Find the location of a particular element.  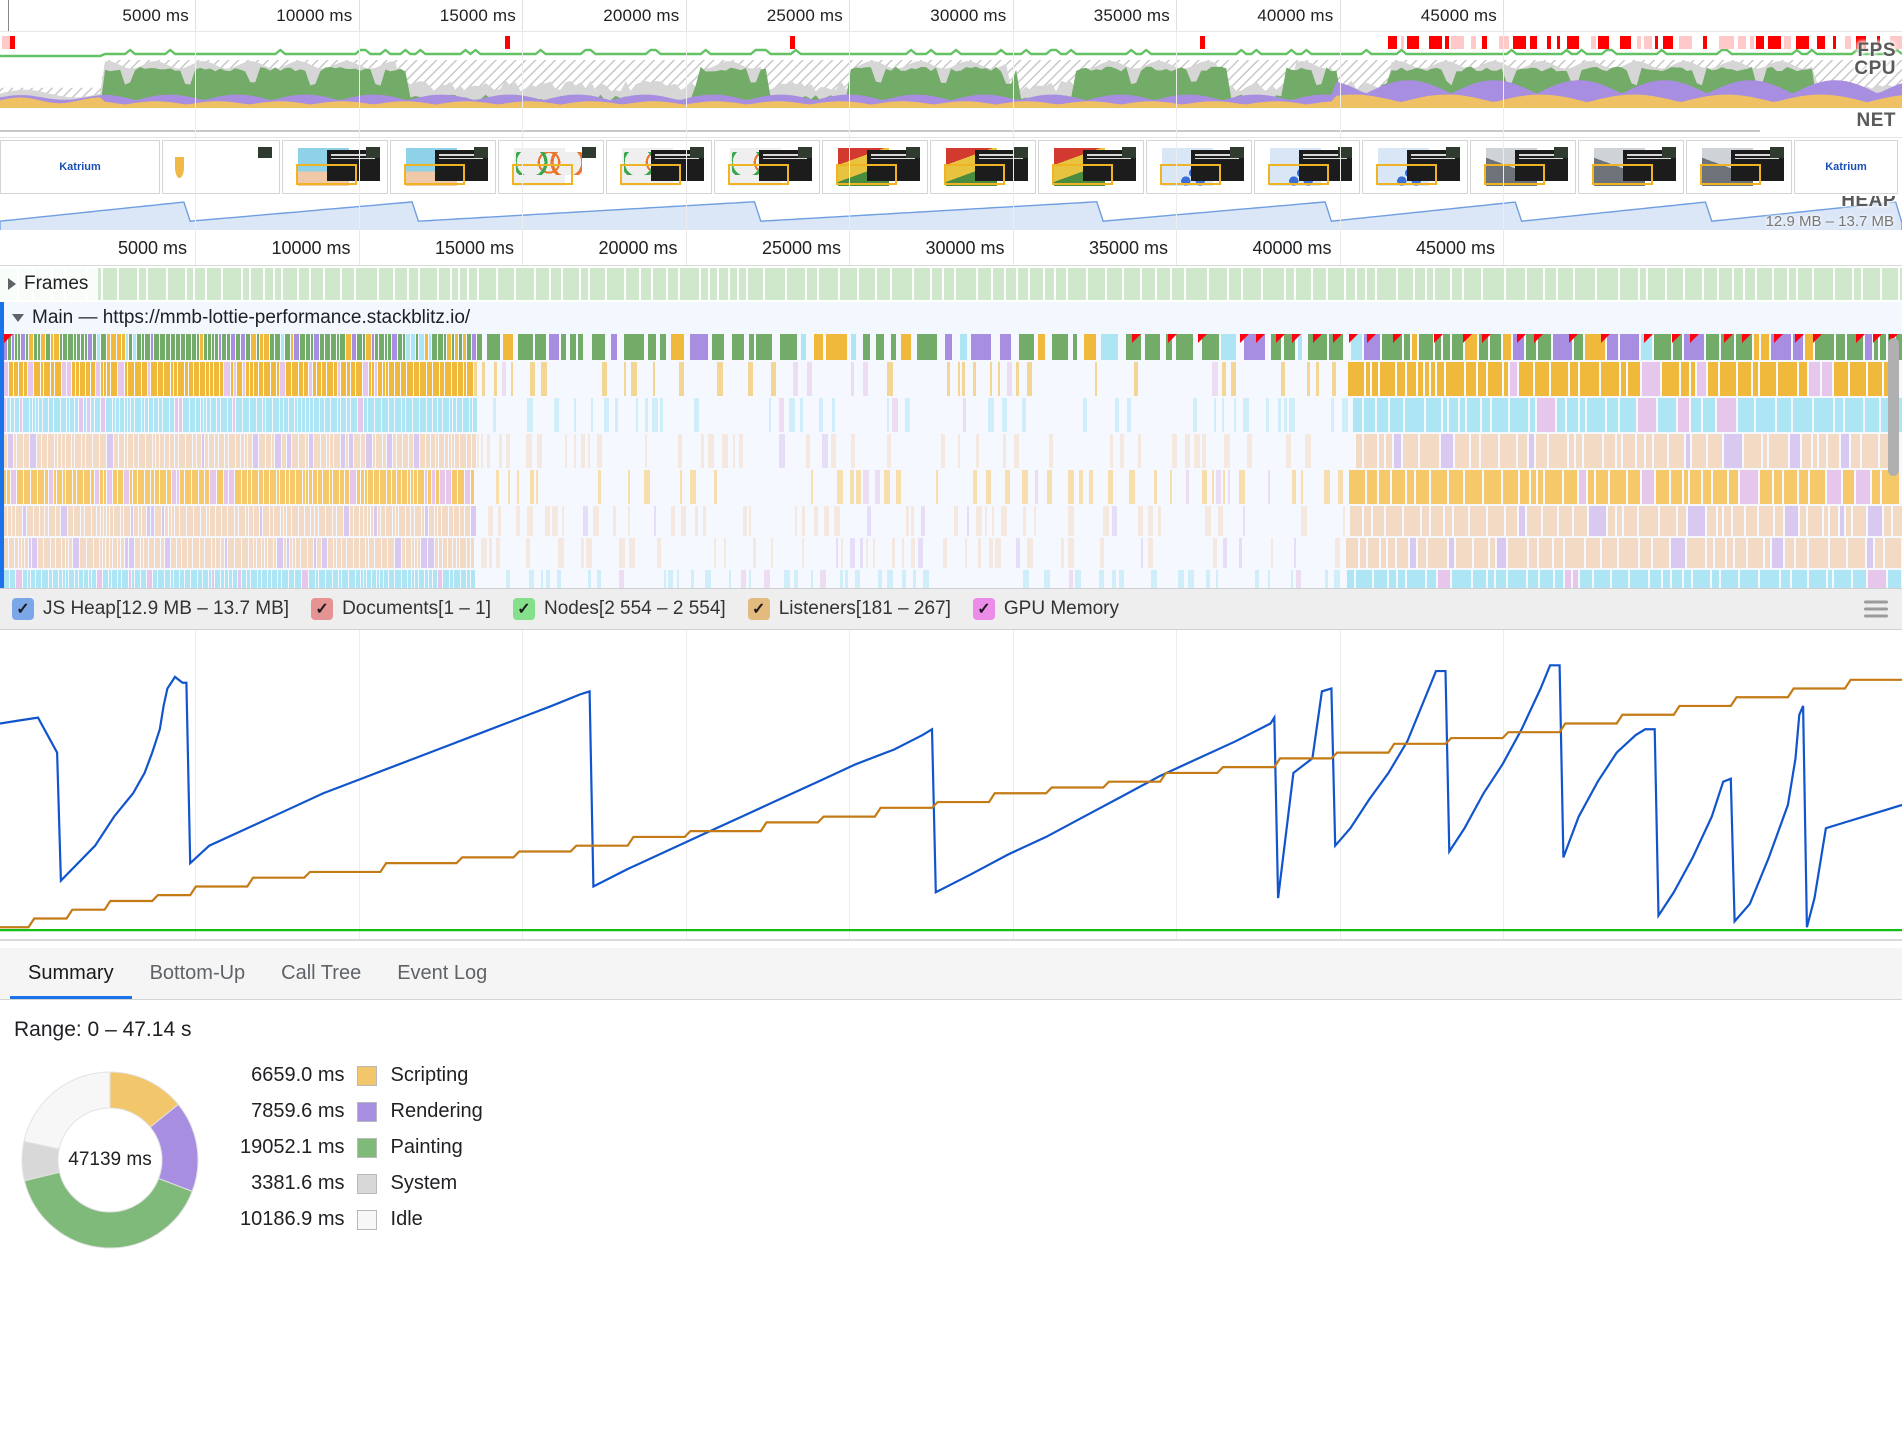

filmstrip-frame: Katrium is located at coordinates (1846, 167).